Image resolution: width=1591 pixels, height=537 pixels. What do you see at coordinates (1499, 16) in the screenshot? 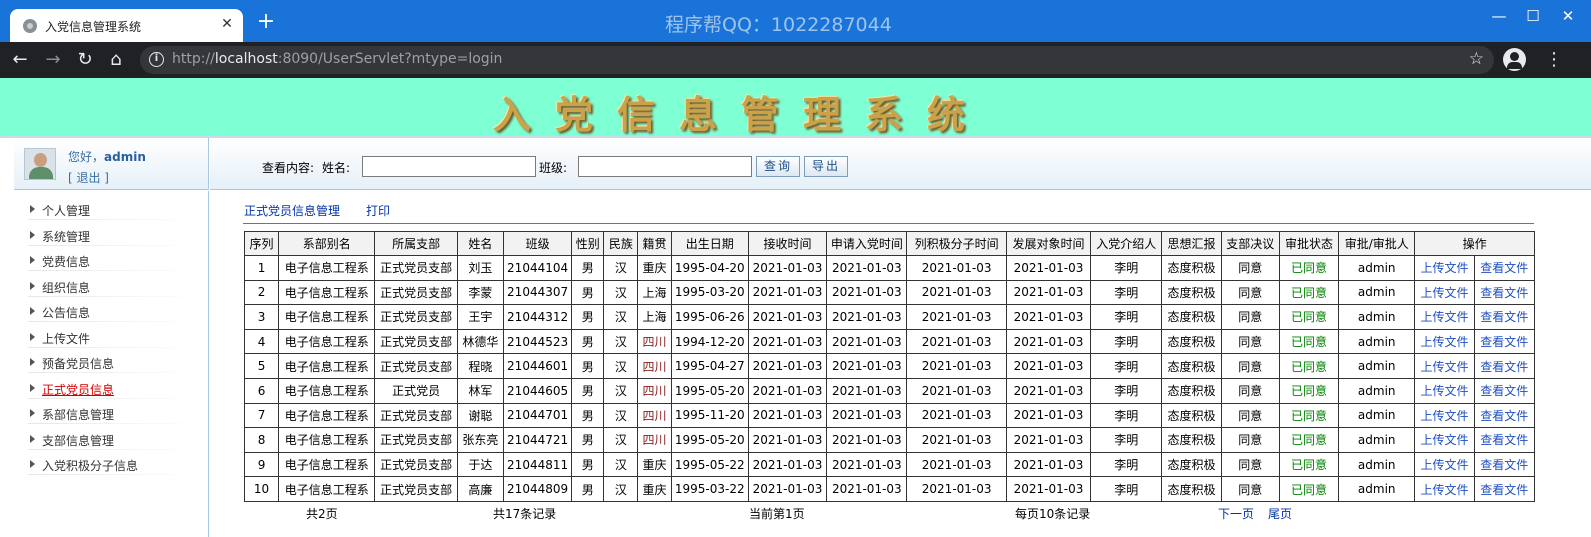
I see `minimize-icon: —` at bounding box center [1499, 16].